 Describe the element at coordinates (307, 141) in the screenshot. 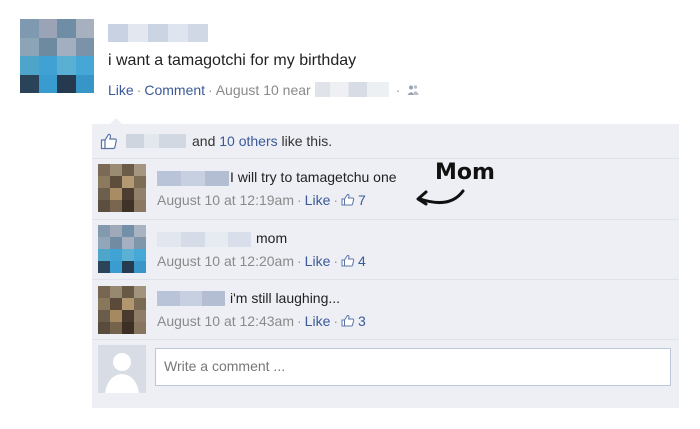

I see `likes-tail-text: like this.` at that location.